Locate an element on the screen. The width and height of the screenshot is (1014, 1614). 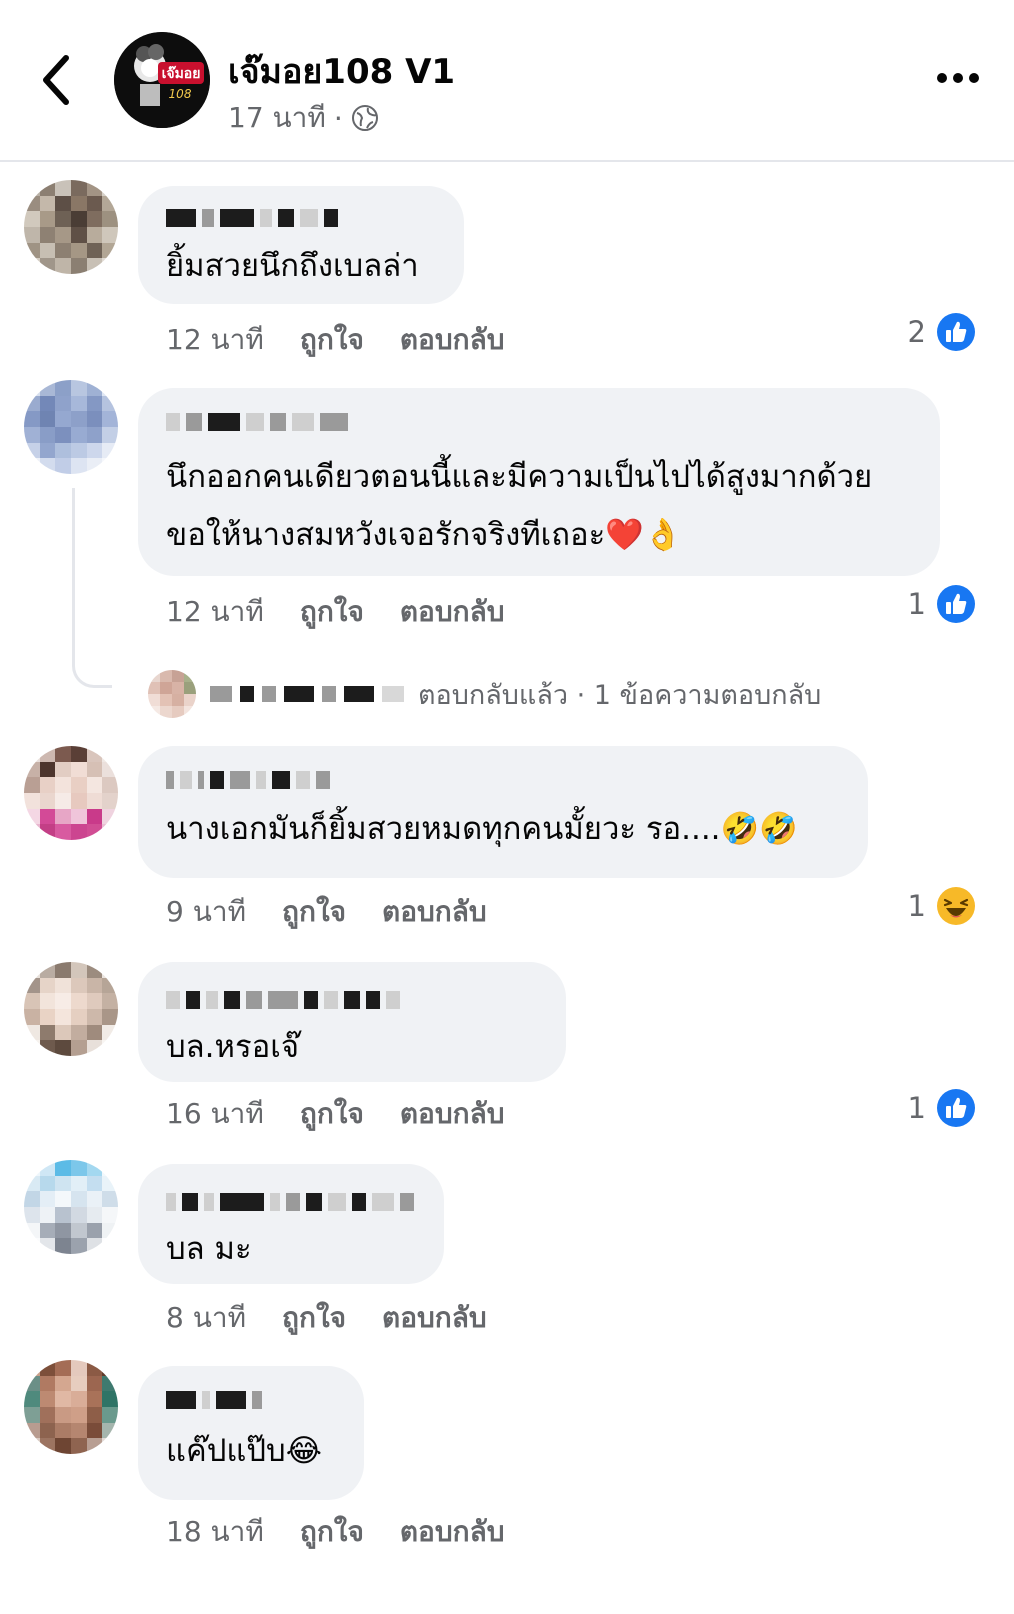
comment-text: ยิ้มสวยนึกถึงเบลล่า is located at coordinates (292, 266).